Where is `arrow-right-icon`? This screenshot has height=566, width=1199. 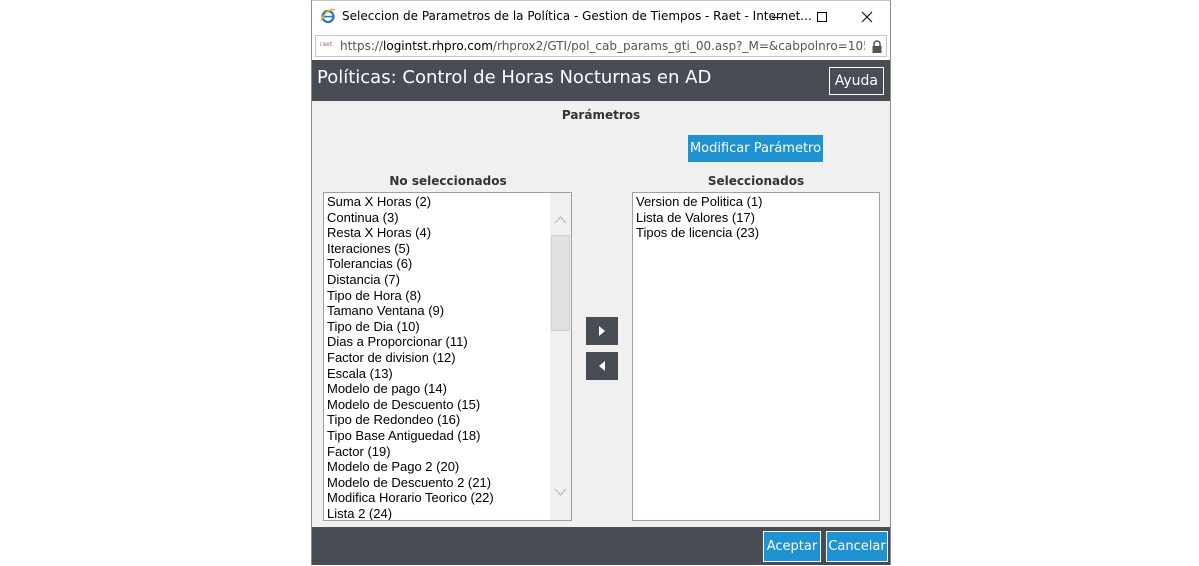
arrow-right-icon is located at coordinates (602, 331).